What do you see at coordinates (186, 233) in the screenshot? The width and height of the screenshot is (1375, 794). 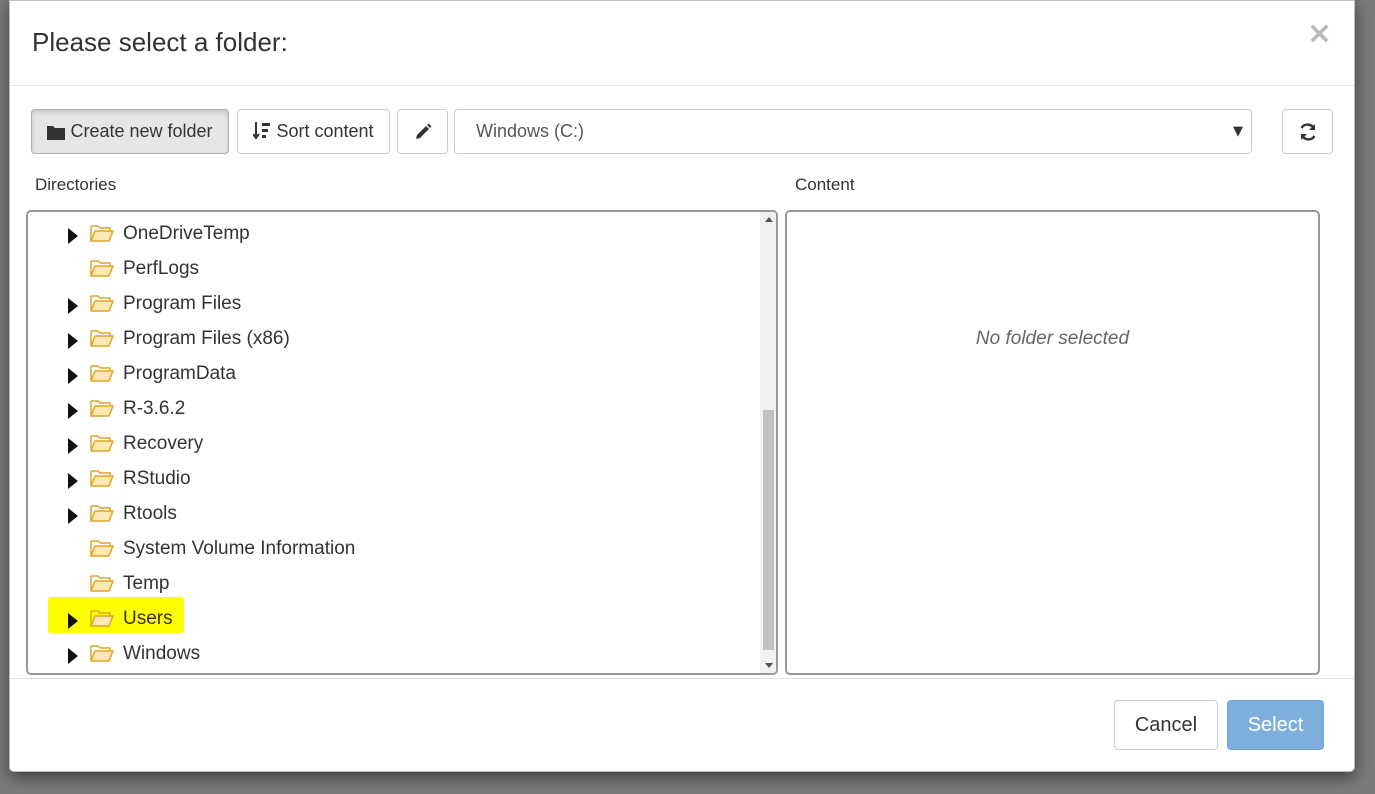 I see `directory-name: OneDriveTemp` at bounding box center [186, 233].